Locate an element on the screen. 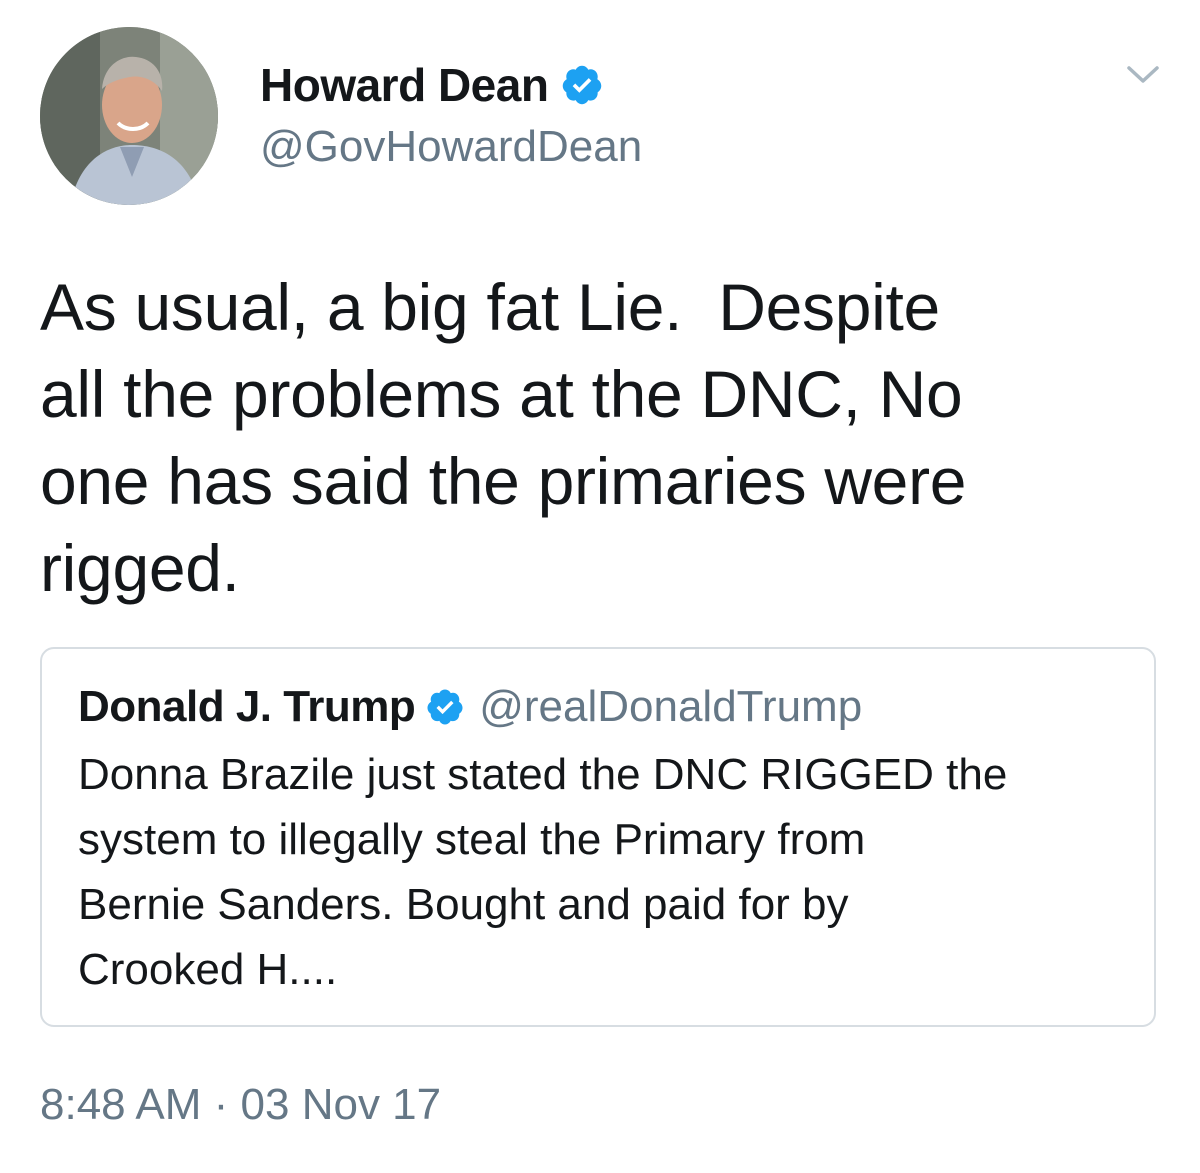  author-handle: @GovHowardDean is located at coordinates (451, 147).